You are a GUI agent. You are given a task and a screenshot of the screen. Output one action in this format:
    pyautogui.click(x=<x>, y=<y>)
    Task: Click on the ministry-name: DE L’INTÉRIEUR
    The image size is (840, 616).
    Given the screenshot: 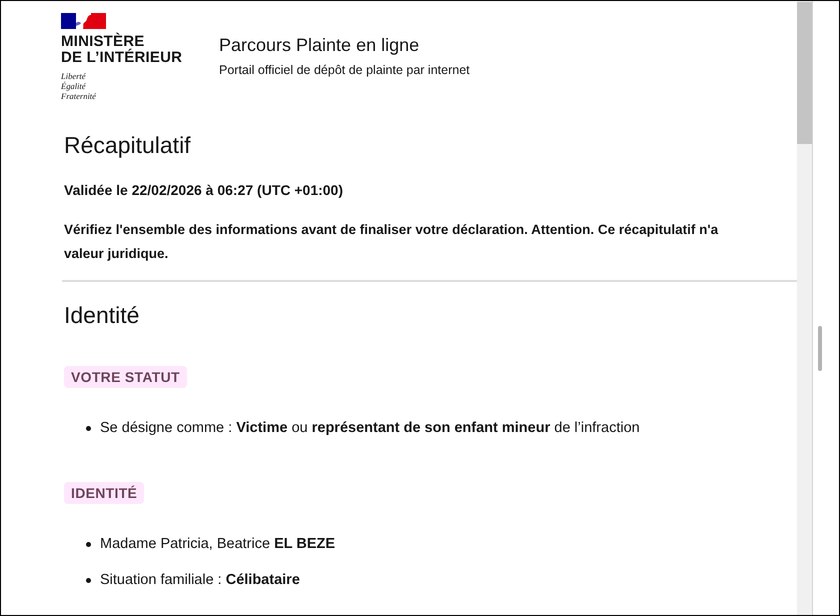 What is the action you would take?
    pyautogui.click(x=121, y=58)
    